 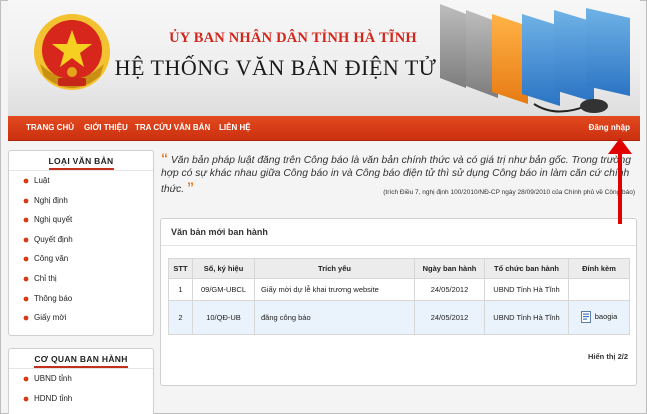 What do you see at coordinates (334, 289) in the screenshot?
I see `cell-trich-yeu: Giấy mời dự lễ khai trương website` at bounding box center [334, 289].